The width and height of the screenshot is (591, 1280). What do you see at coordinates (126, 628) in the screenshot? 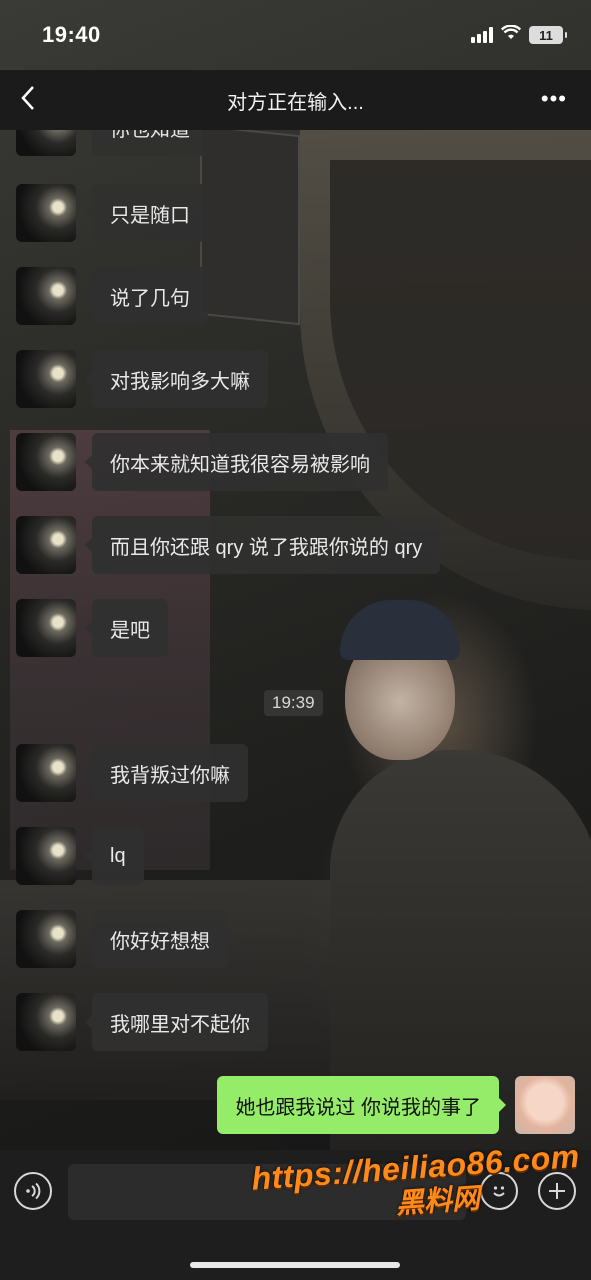
I see `message-bubble: 是吧` at bounding box center [126, 628].